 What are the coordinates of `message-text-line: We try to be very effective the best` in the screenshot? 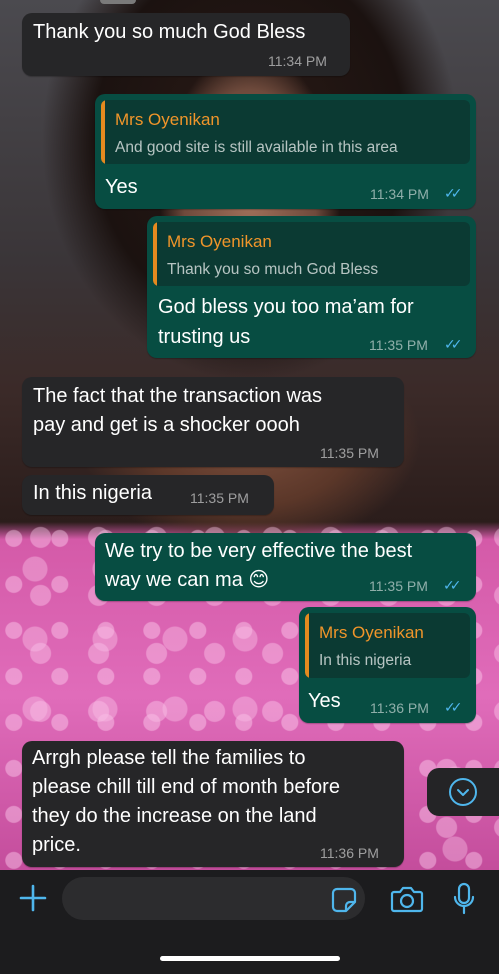 It's located at (259, 551).